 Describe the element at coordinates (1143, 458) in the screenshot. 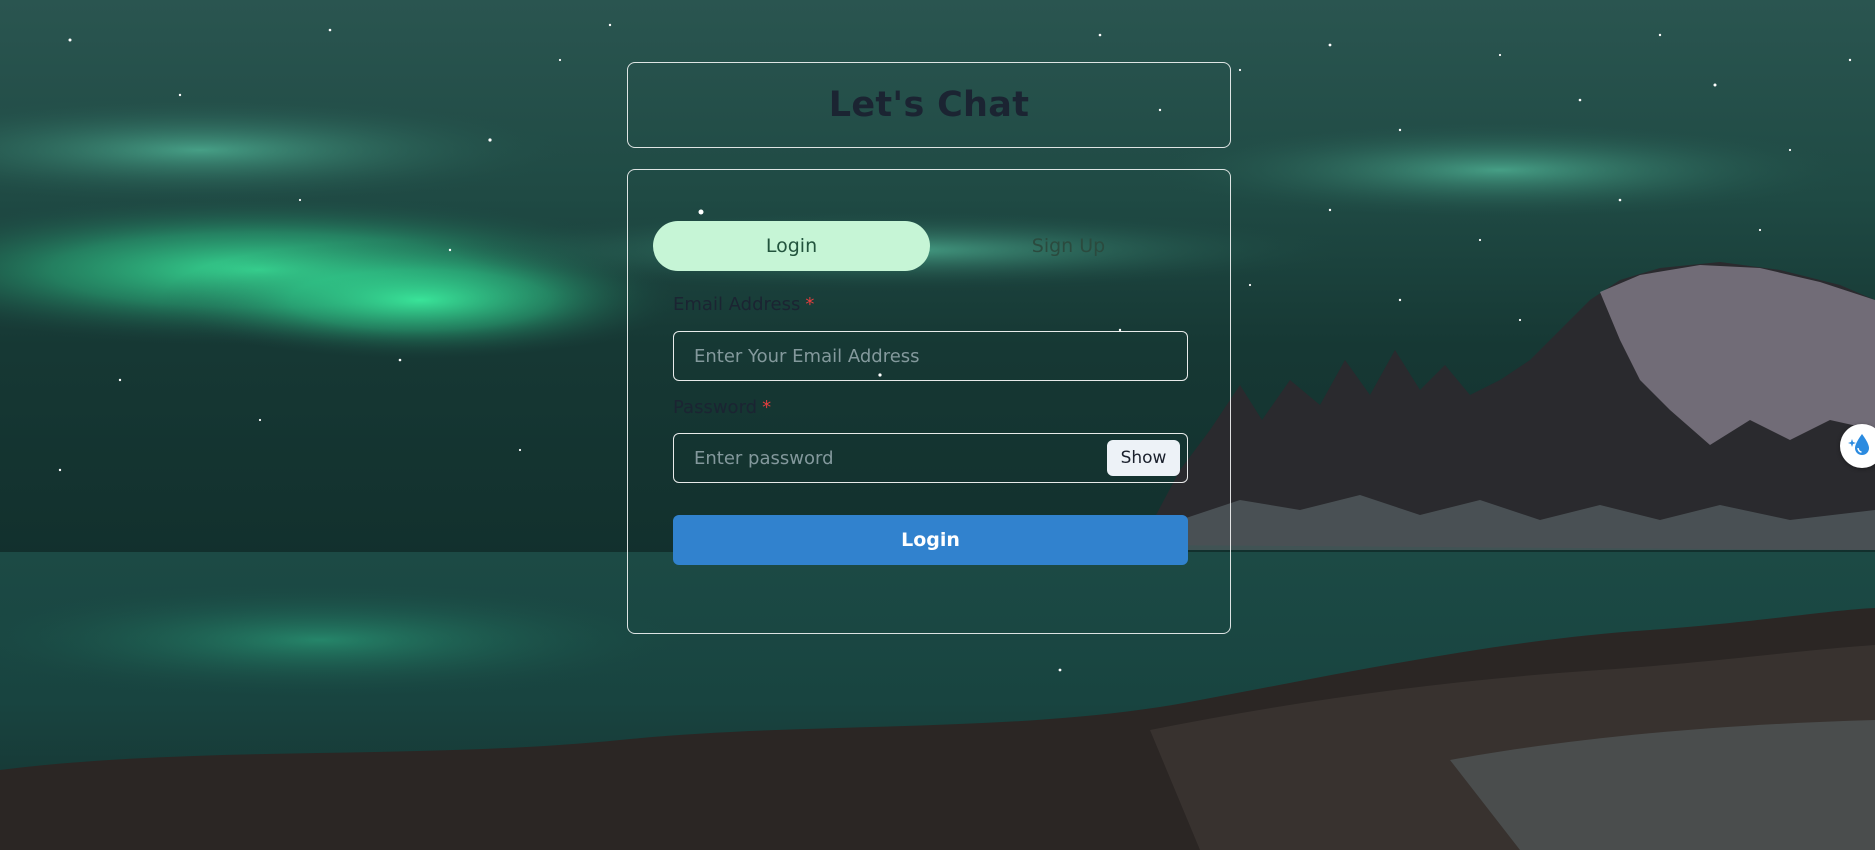

I see `show-password-button: Show` at that location.